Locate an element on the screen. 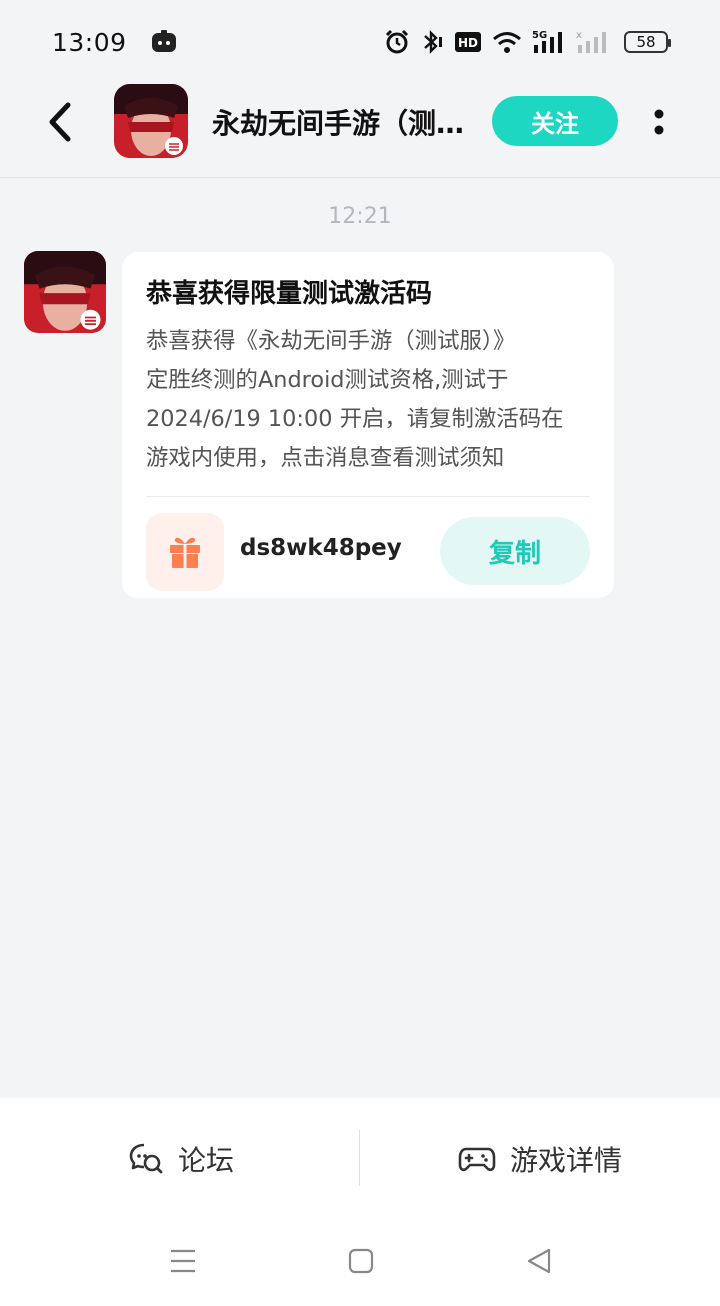 This screenshot has height=1306, width=720. back-button is located at coordinates (60, 122).